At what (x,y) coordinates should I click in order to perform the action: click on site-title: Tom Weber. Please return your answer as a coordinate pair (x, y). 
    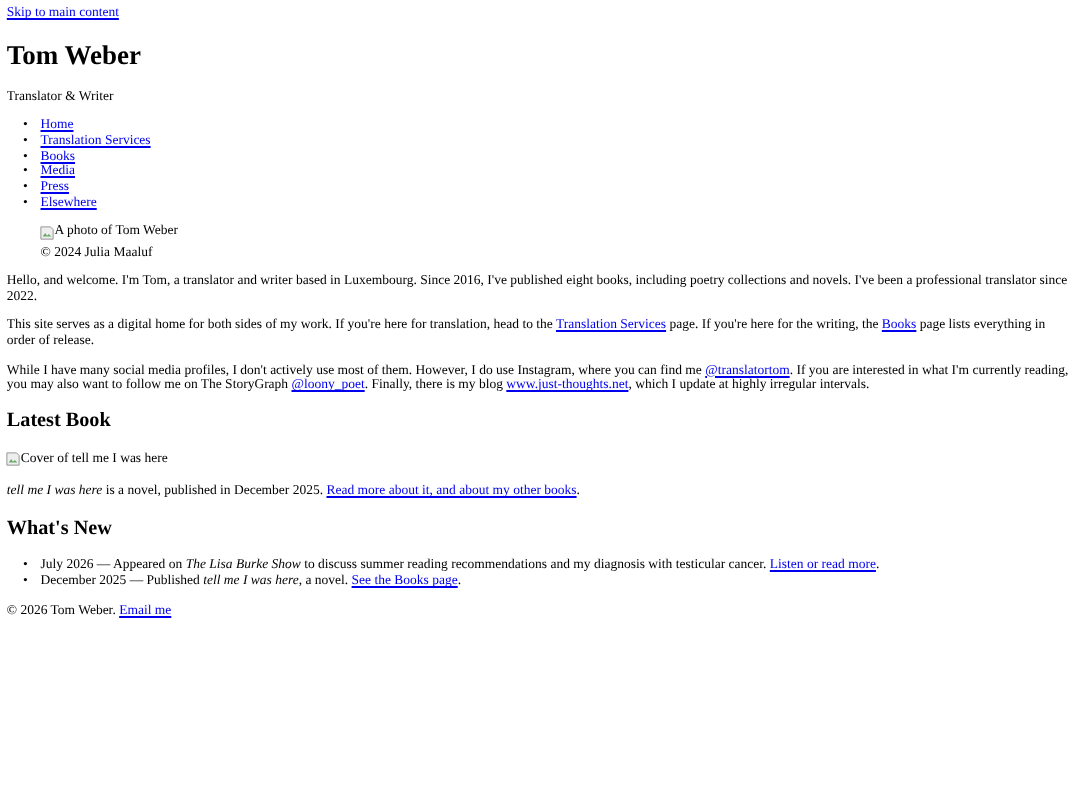
    Looking at the image, I should click on (75, 56).